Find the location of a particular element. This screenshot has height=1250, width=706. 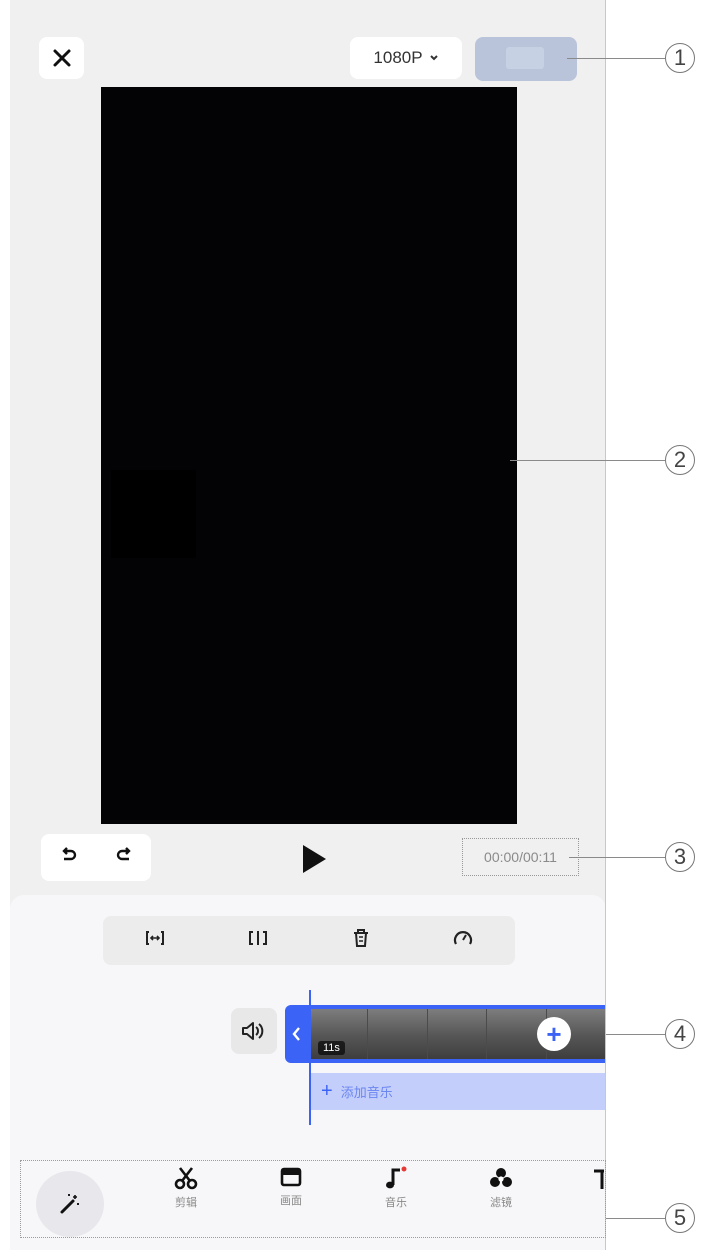

magic-wand-icon is located at coordinates (69, 1204).